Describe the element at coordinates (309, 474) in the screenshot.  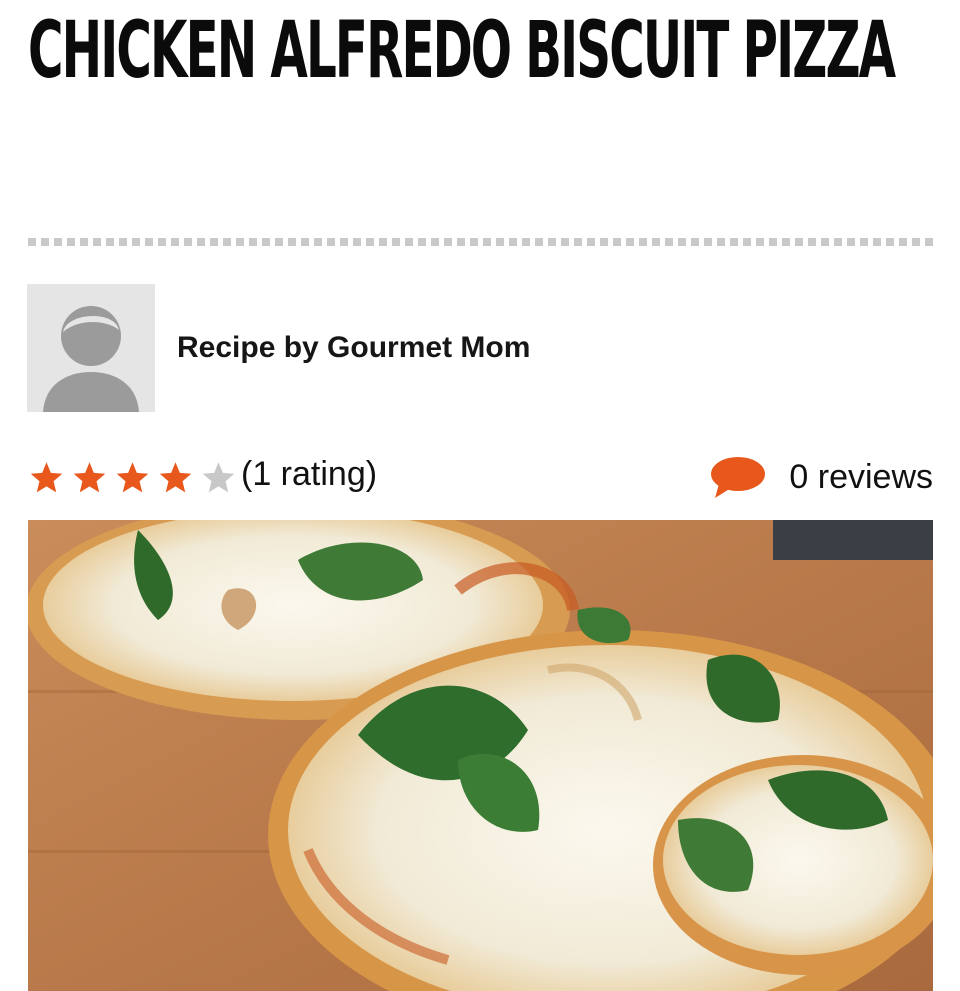
I see `rating-count: (1 rating)` at that location.